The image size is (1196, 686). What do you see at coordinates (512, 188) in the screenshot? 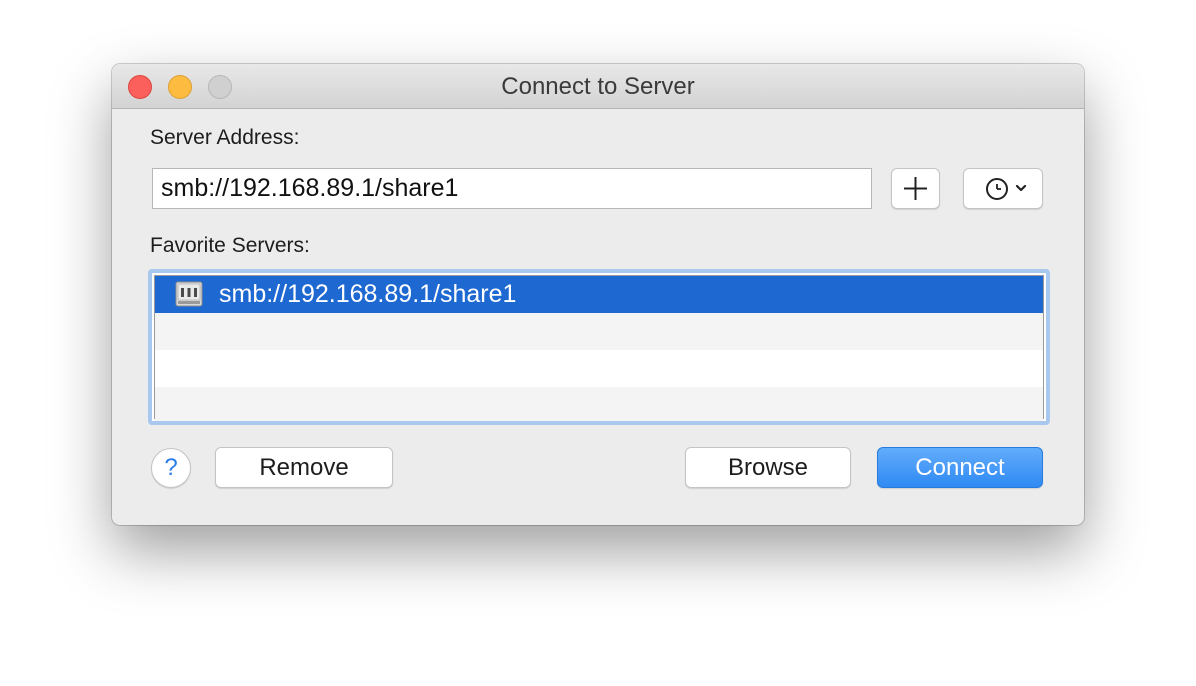
I see `server-address-input: smb://192.168.89.1/share1` at bounding box center [512, 188].